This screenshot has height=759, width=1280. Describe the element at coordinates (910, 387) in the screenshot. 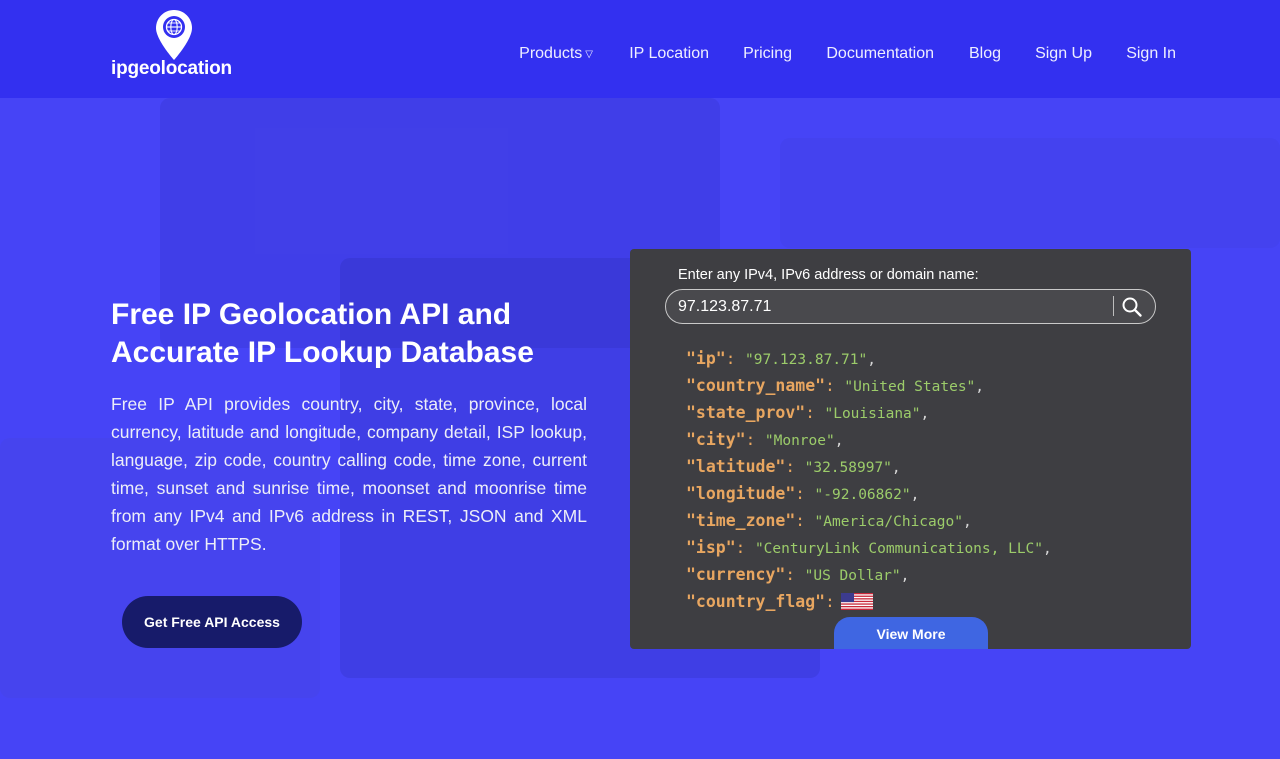

I see `json-value: "United States"` at that location.